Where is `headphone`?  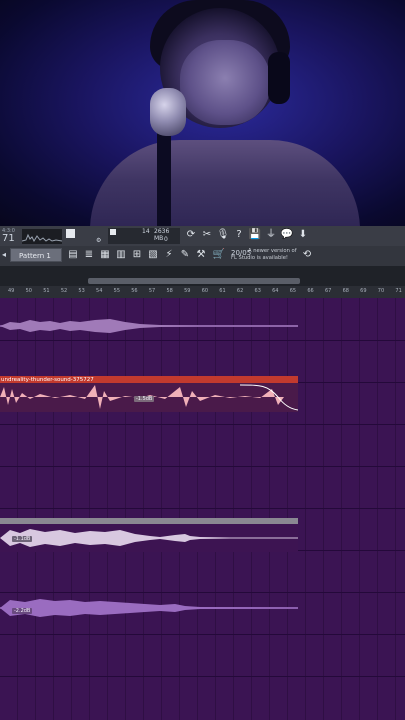 headphone is located at coordinates (279, 78).